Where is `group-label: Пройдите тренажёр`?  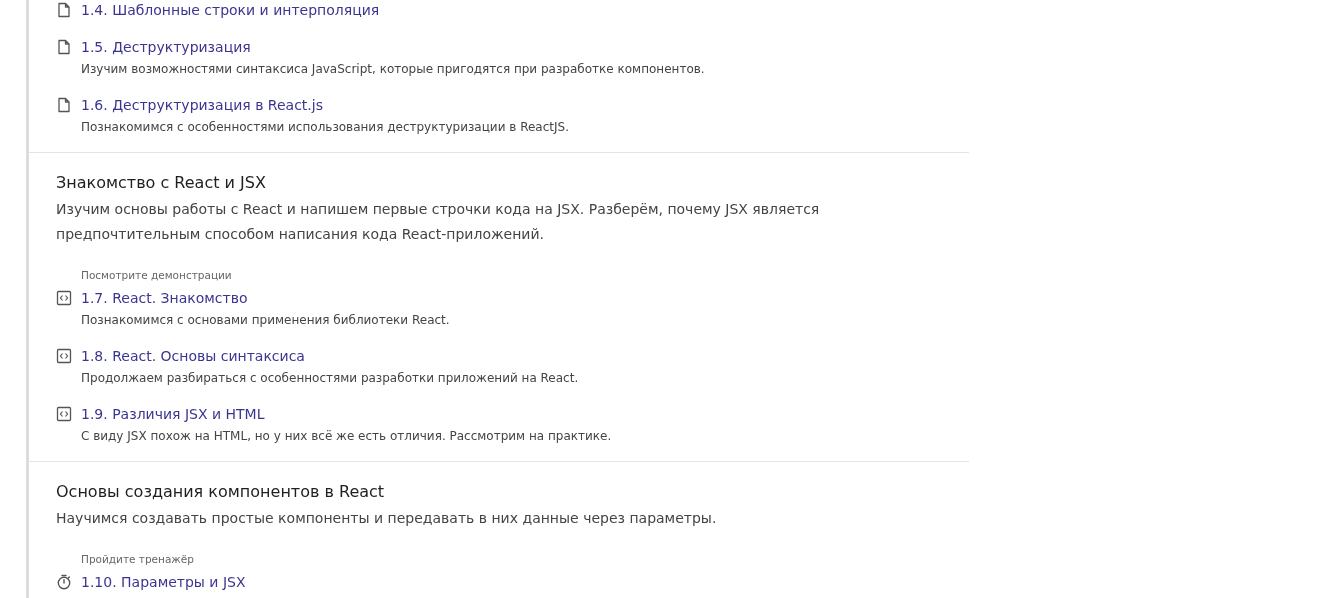
group-label: Пройдите тренажёр is located at coordinates (138, 559).